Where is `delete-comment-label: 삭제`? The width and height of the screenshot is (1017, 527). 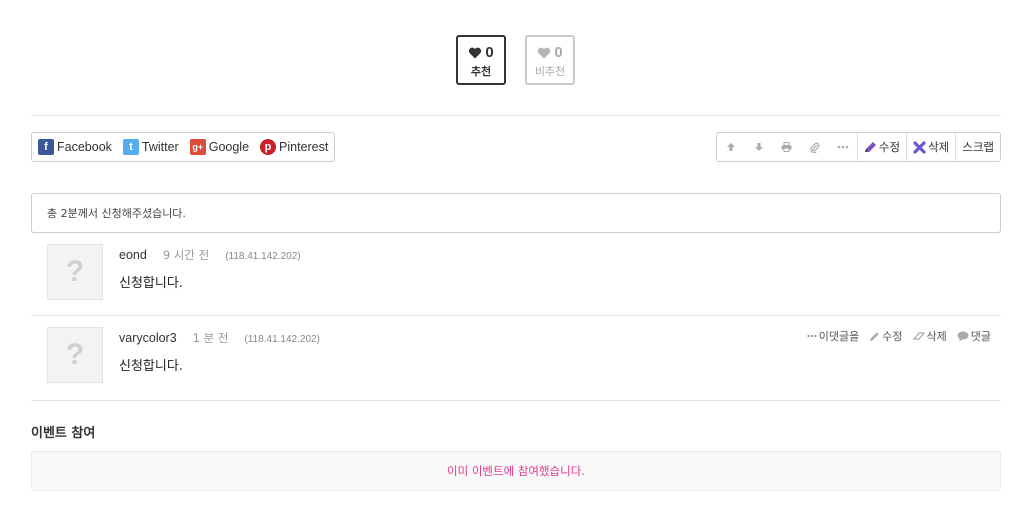
delete-comment-label: 삭제 is located at coordinates (936, 336).